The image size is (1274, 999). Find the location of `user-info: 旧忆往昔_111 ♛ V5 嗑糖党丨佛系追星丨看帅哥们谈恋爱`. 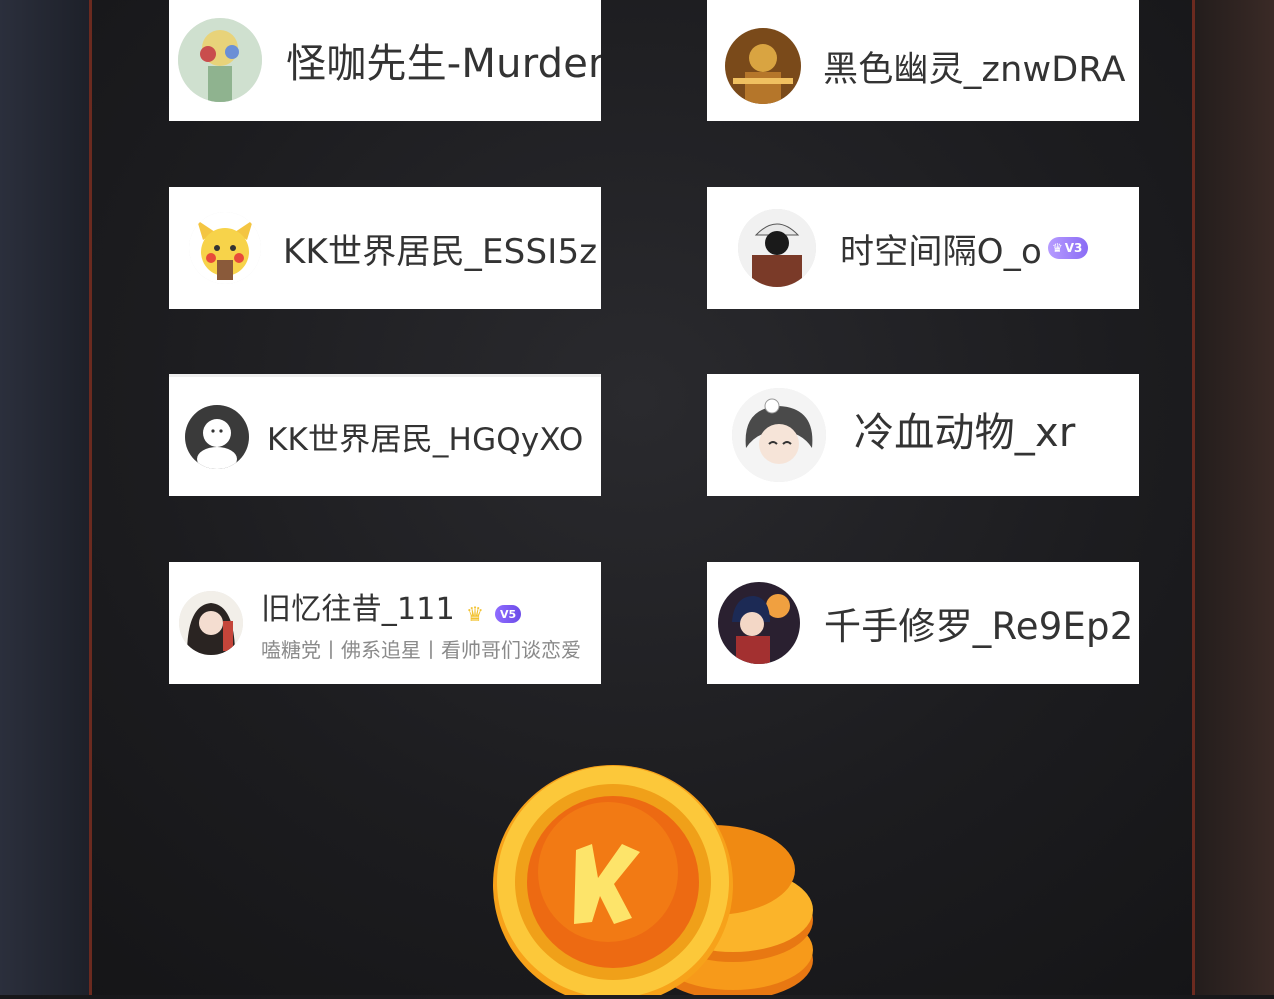

user-info: 旧忆往昔_111 ♛ V5 嗑糖党丨佛系追星丨看帅哥们谈恋爱 is located at coordinates (421, 623).